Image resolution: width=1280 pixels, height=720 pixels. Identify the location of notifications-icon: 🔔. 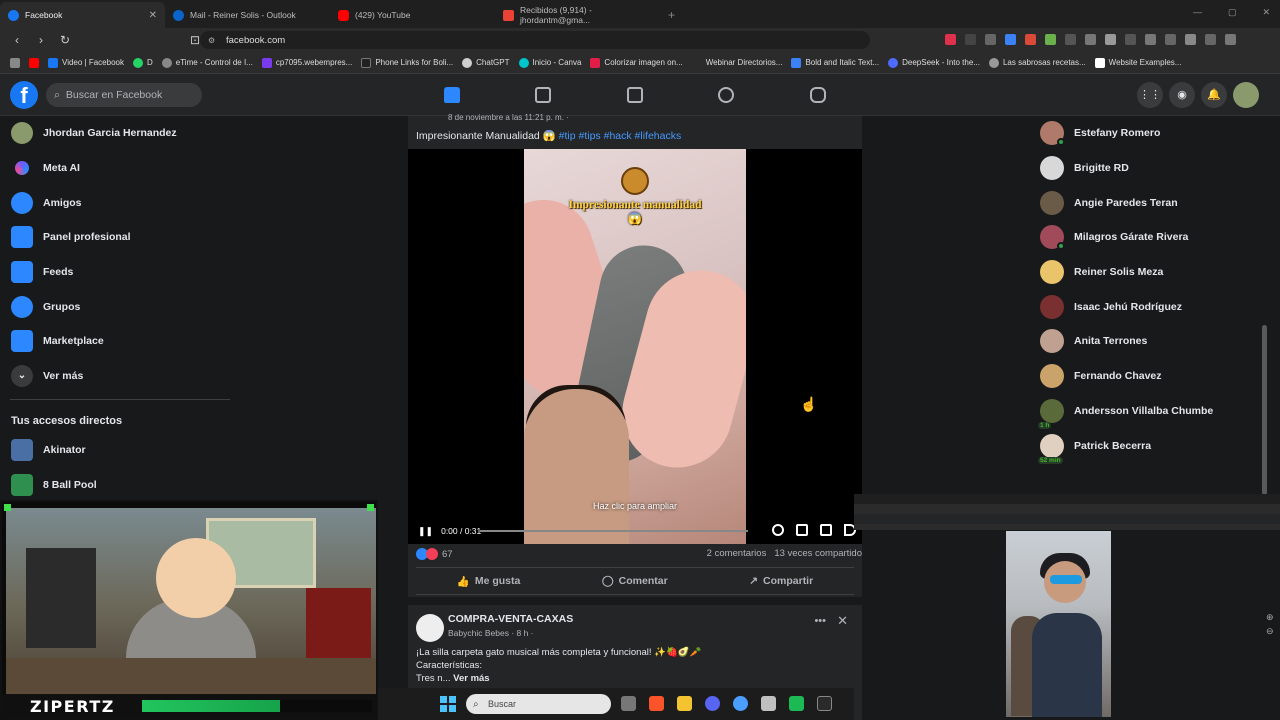
(1214, 95).